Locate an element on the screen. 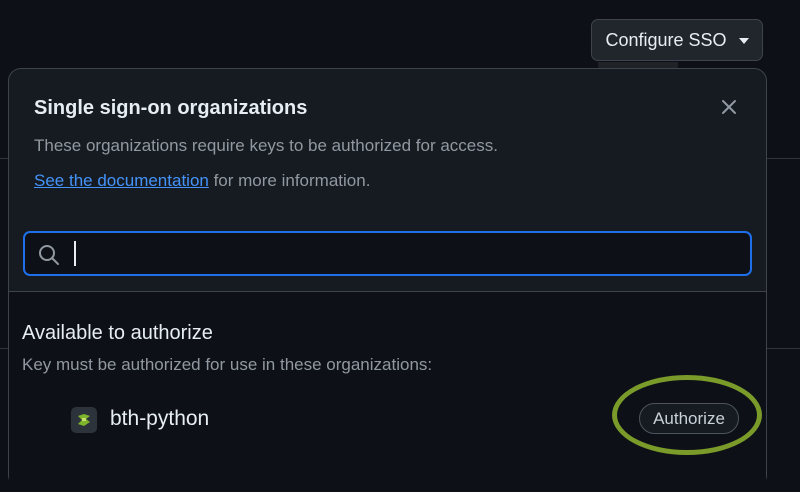 The image size is (800, 492). org-logo-icon is located at coordinates (84, 420).